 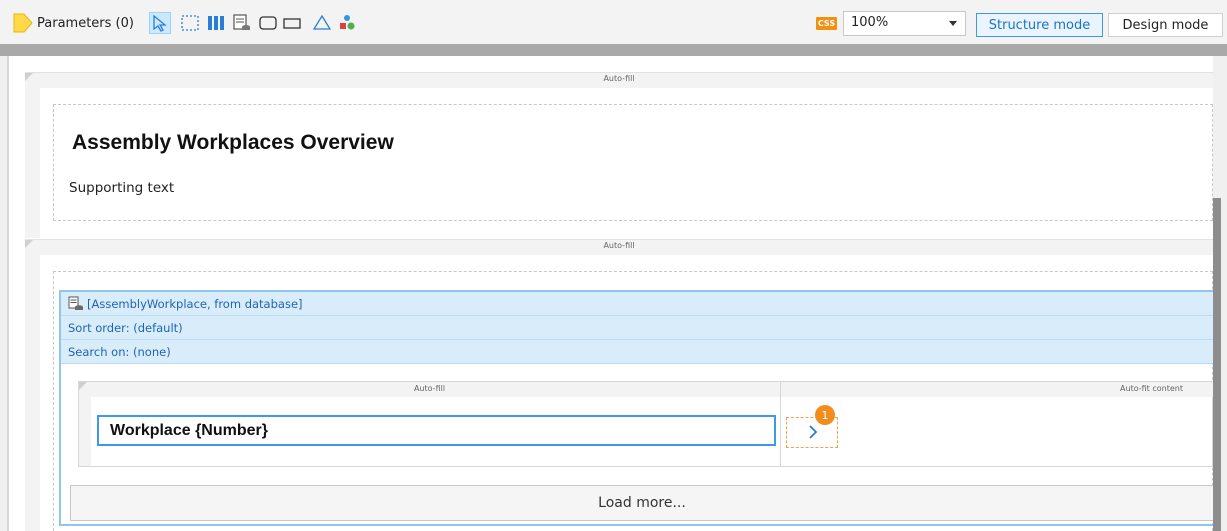 What do you see at coordinates (119, 352) in the screenshot?
I see `search-on-label: Search on: (none)` at bounding box center [119, 352].